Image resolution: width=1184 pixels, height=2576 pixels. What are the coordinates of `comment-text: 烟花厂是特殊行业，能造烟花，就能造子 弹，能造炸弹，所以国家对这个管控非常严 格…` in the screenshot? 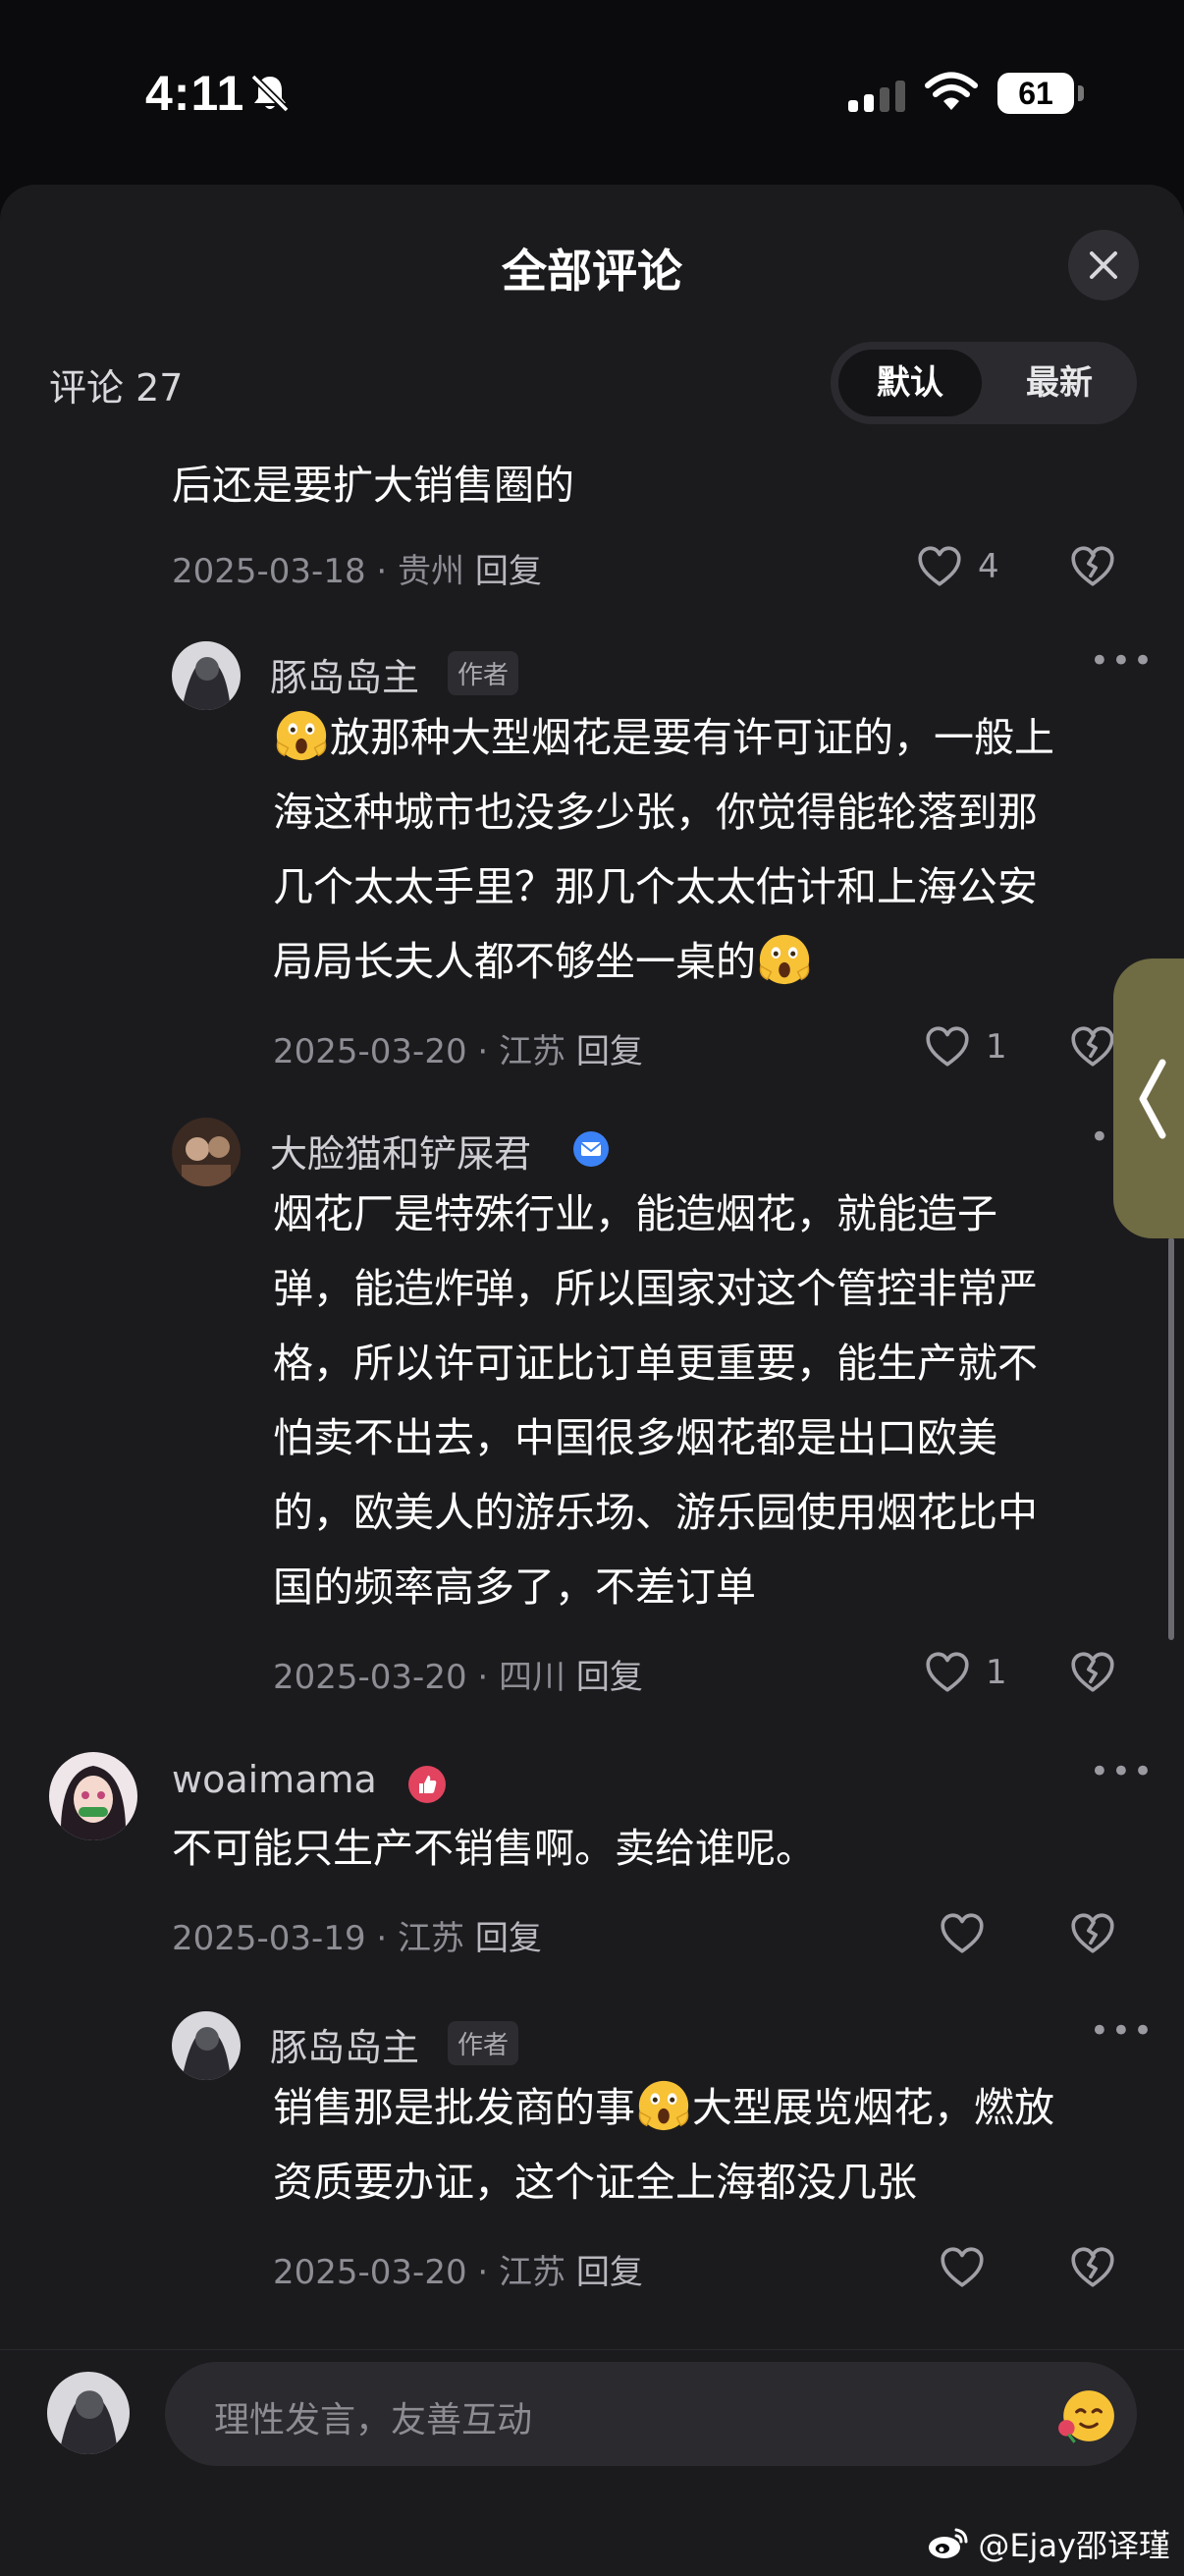 It's located at (655, 1400).